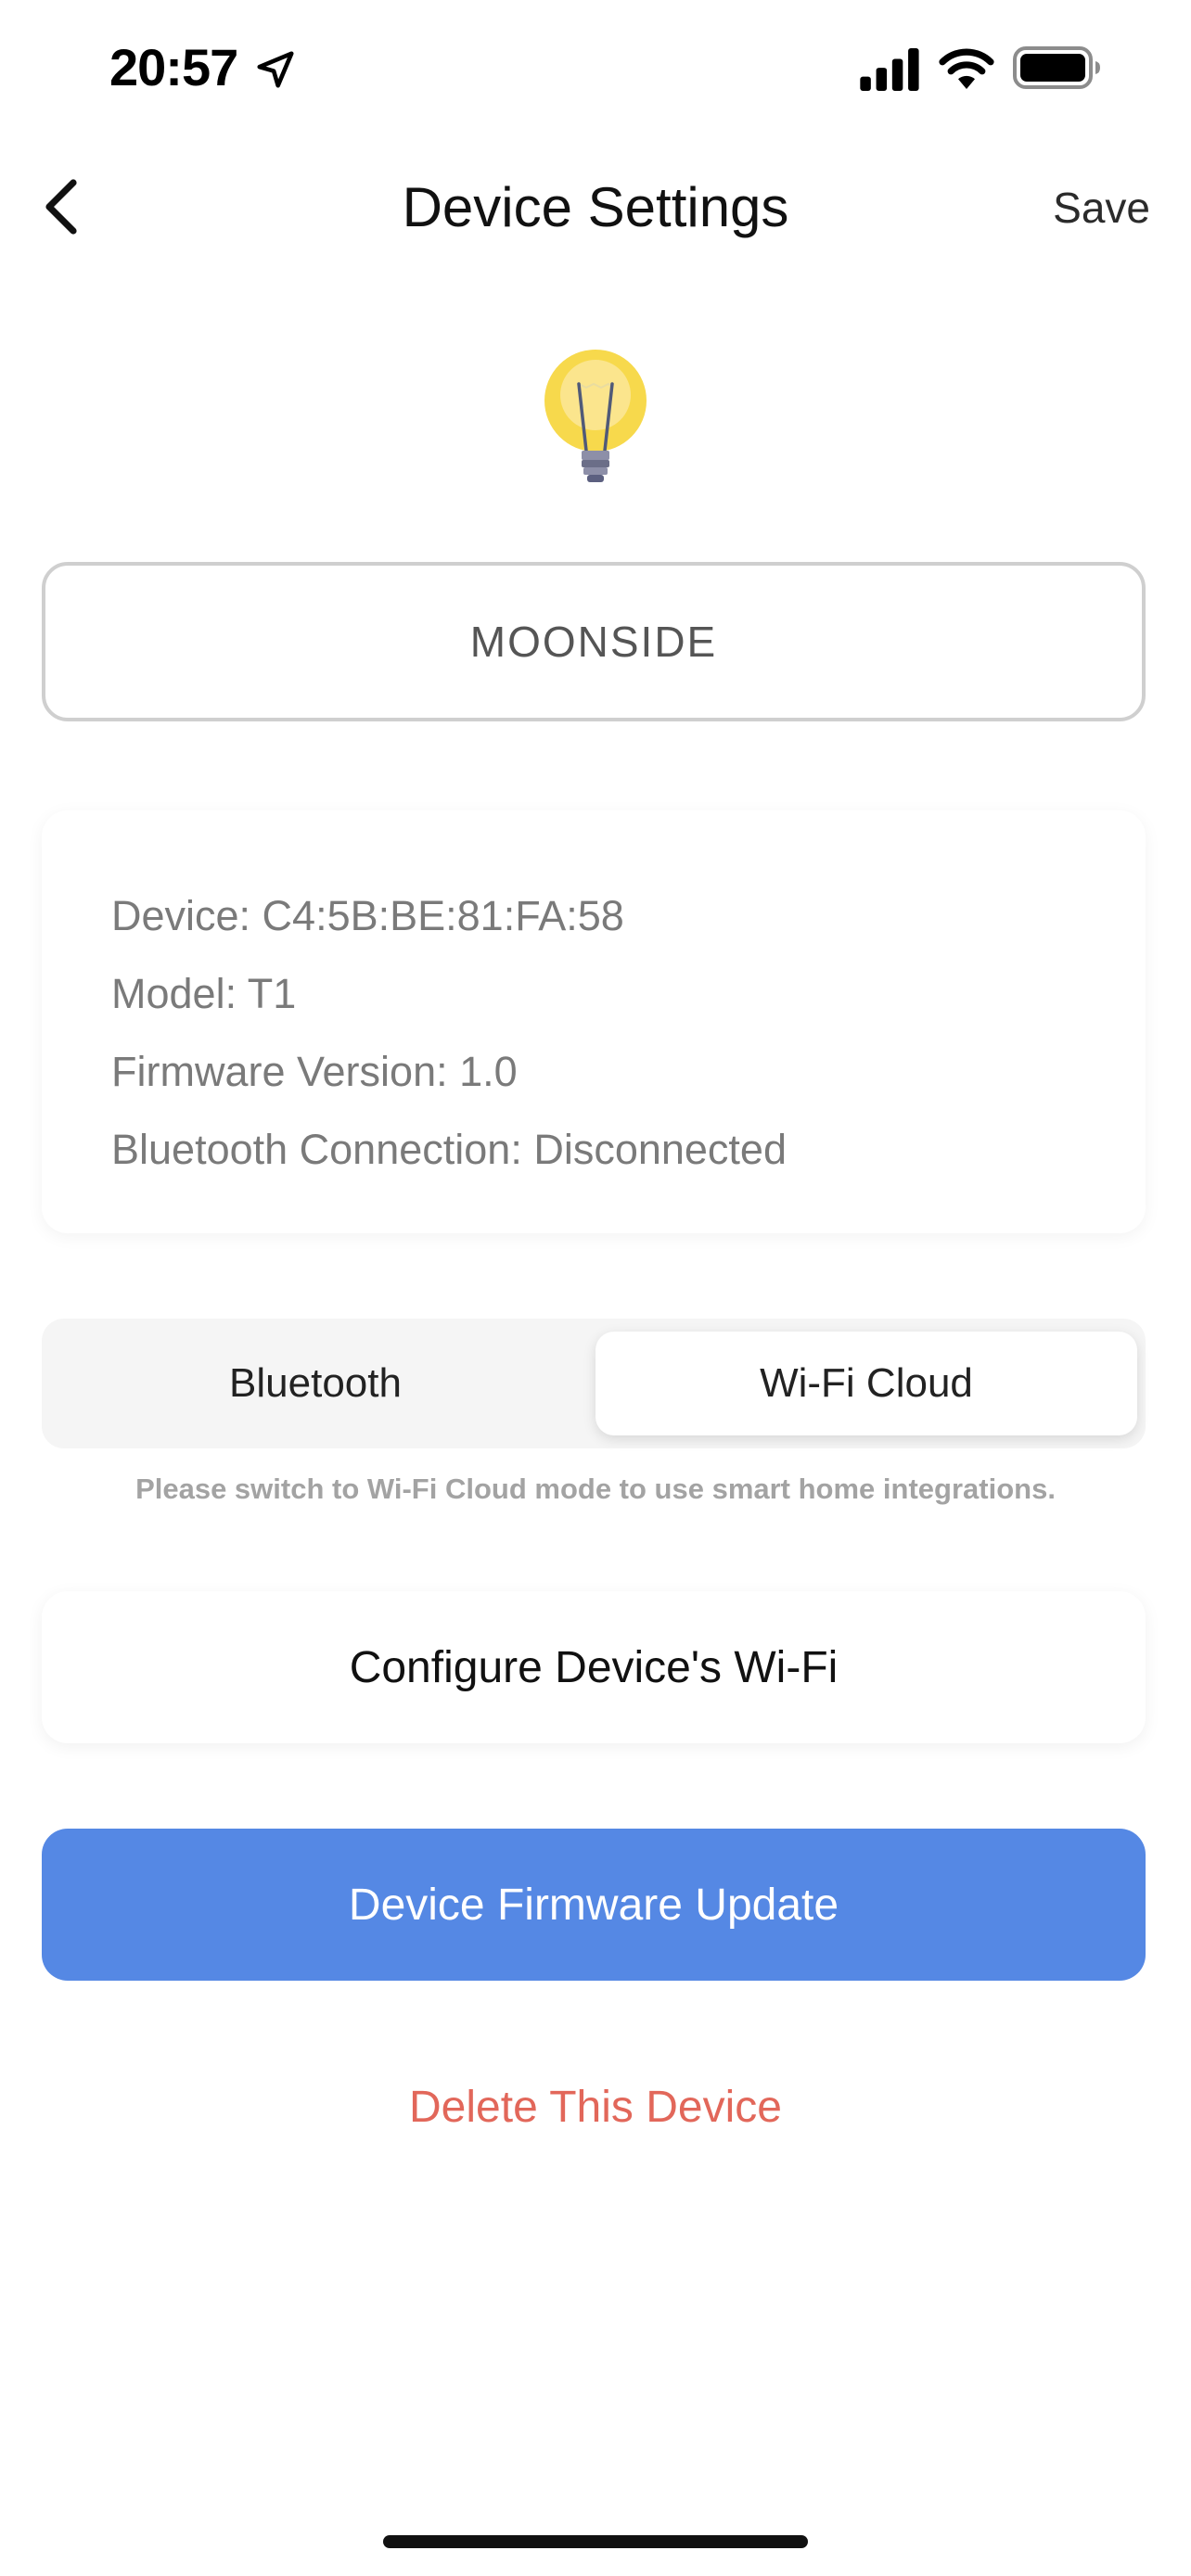 Image resolution: width=1191 pixels, height=2576 pixels. What do you see at coordinates (173, 67) in the screenshot?
I see `status-time: 20:57` at bounding box center [173, 67].